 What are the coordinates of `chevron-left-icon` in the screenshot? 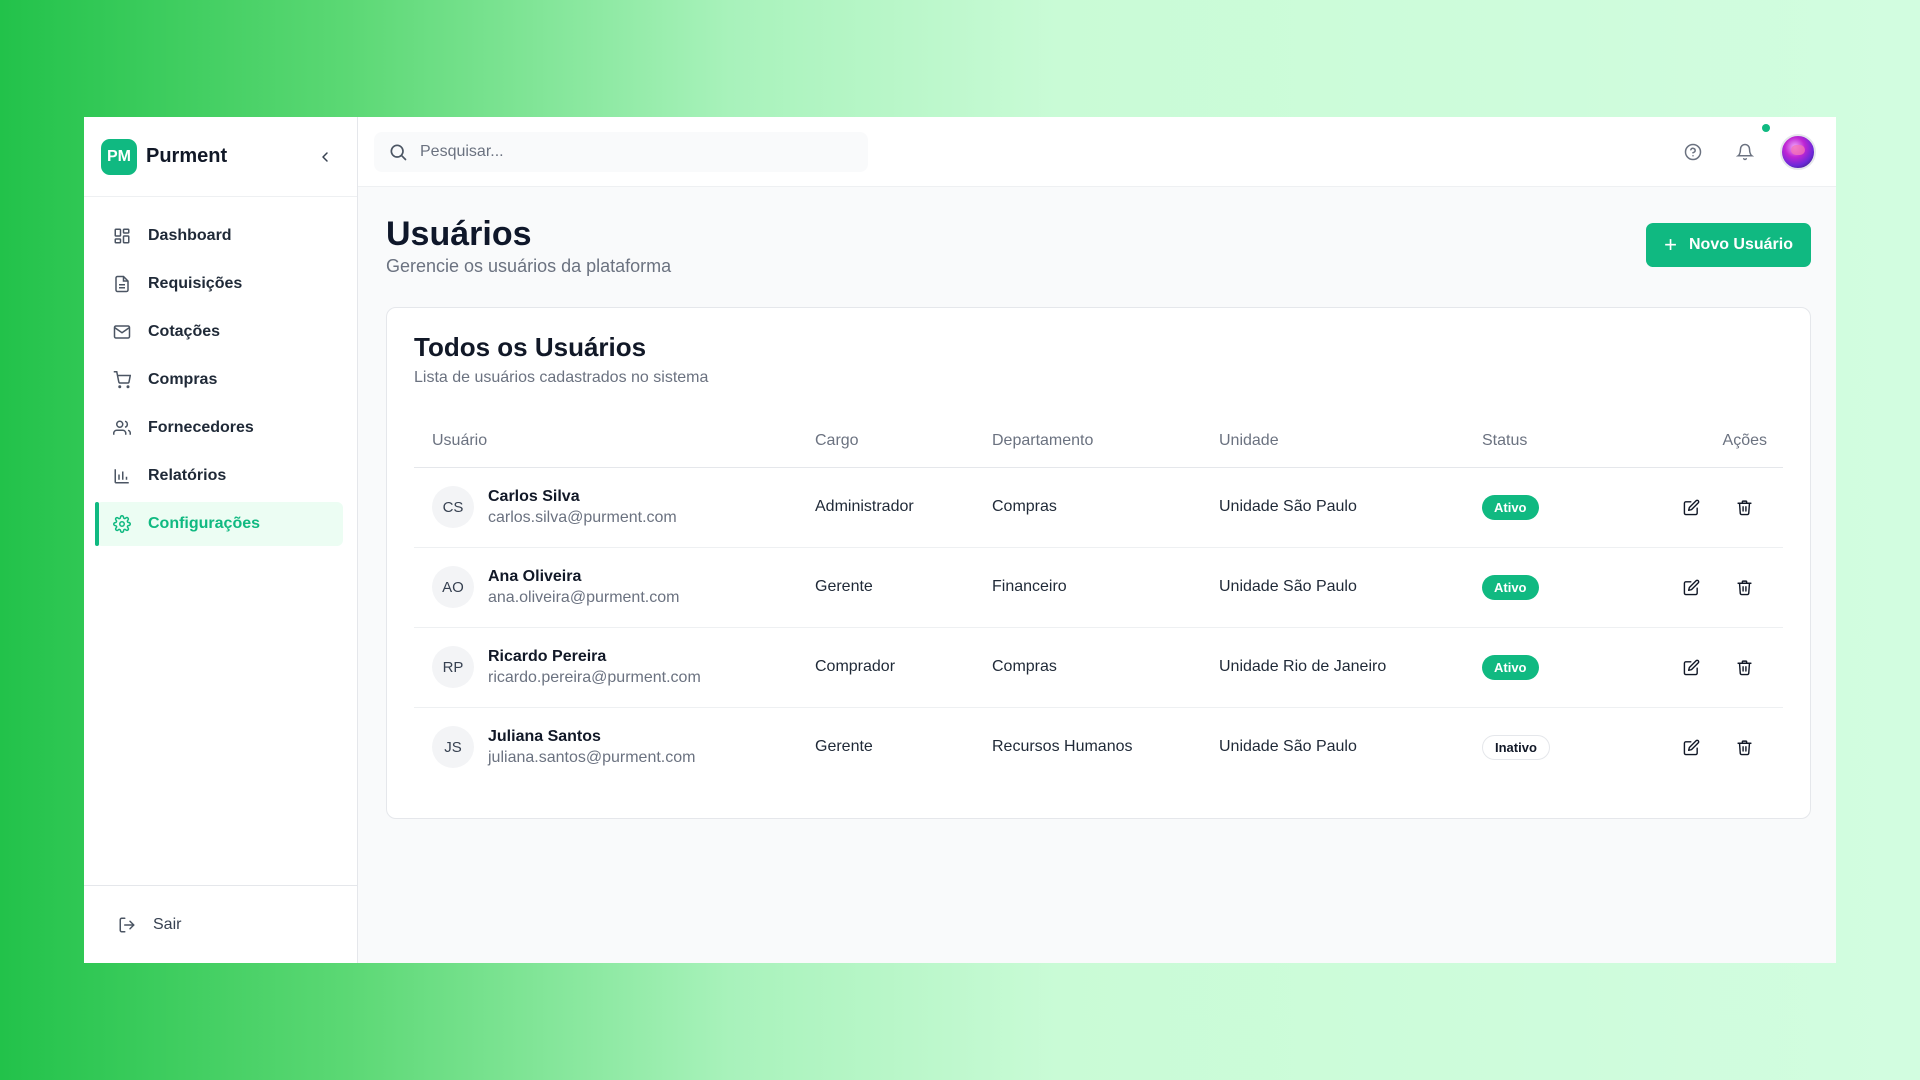 It's located at (325, 156).